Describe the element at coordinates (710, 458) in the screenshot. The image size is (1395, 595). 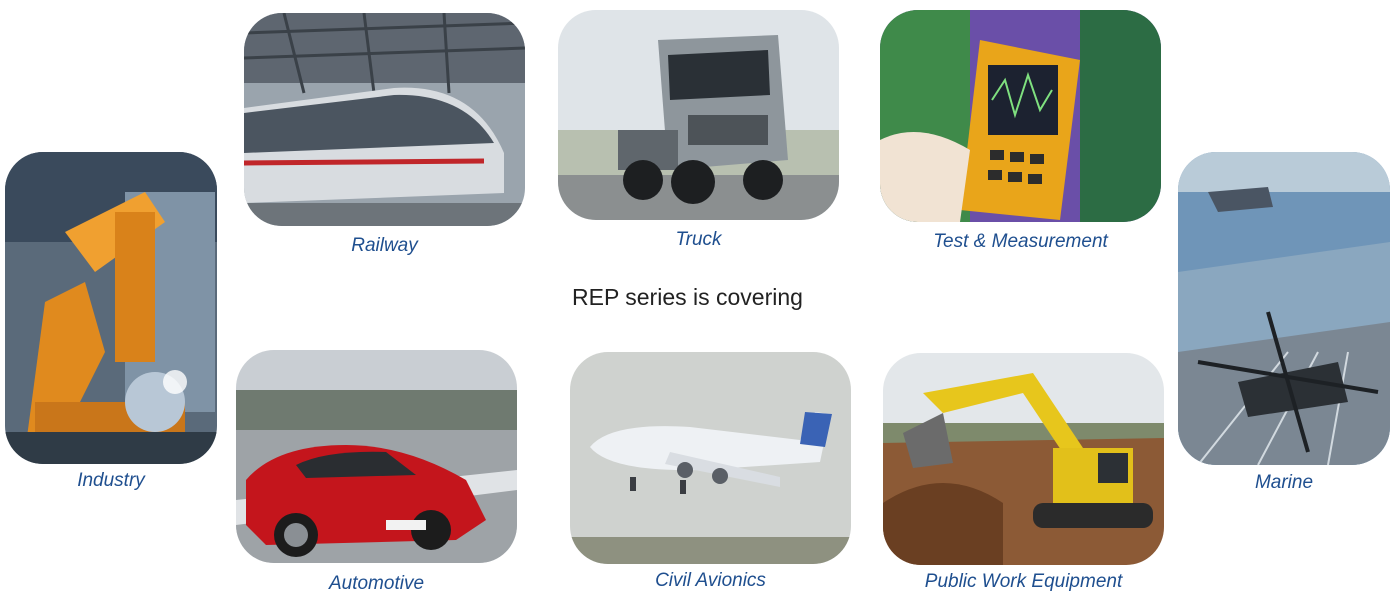
I see `civil-avionics-image` at that location.